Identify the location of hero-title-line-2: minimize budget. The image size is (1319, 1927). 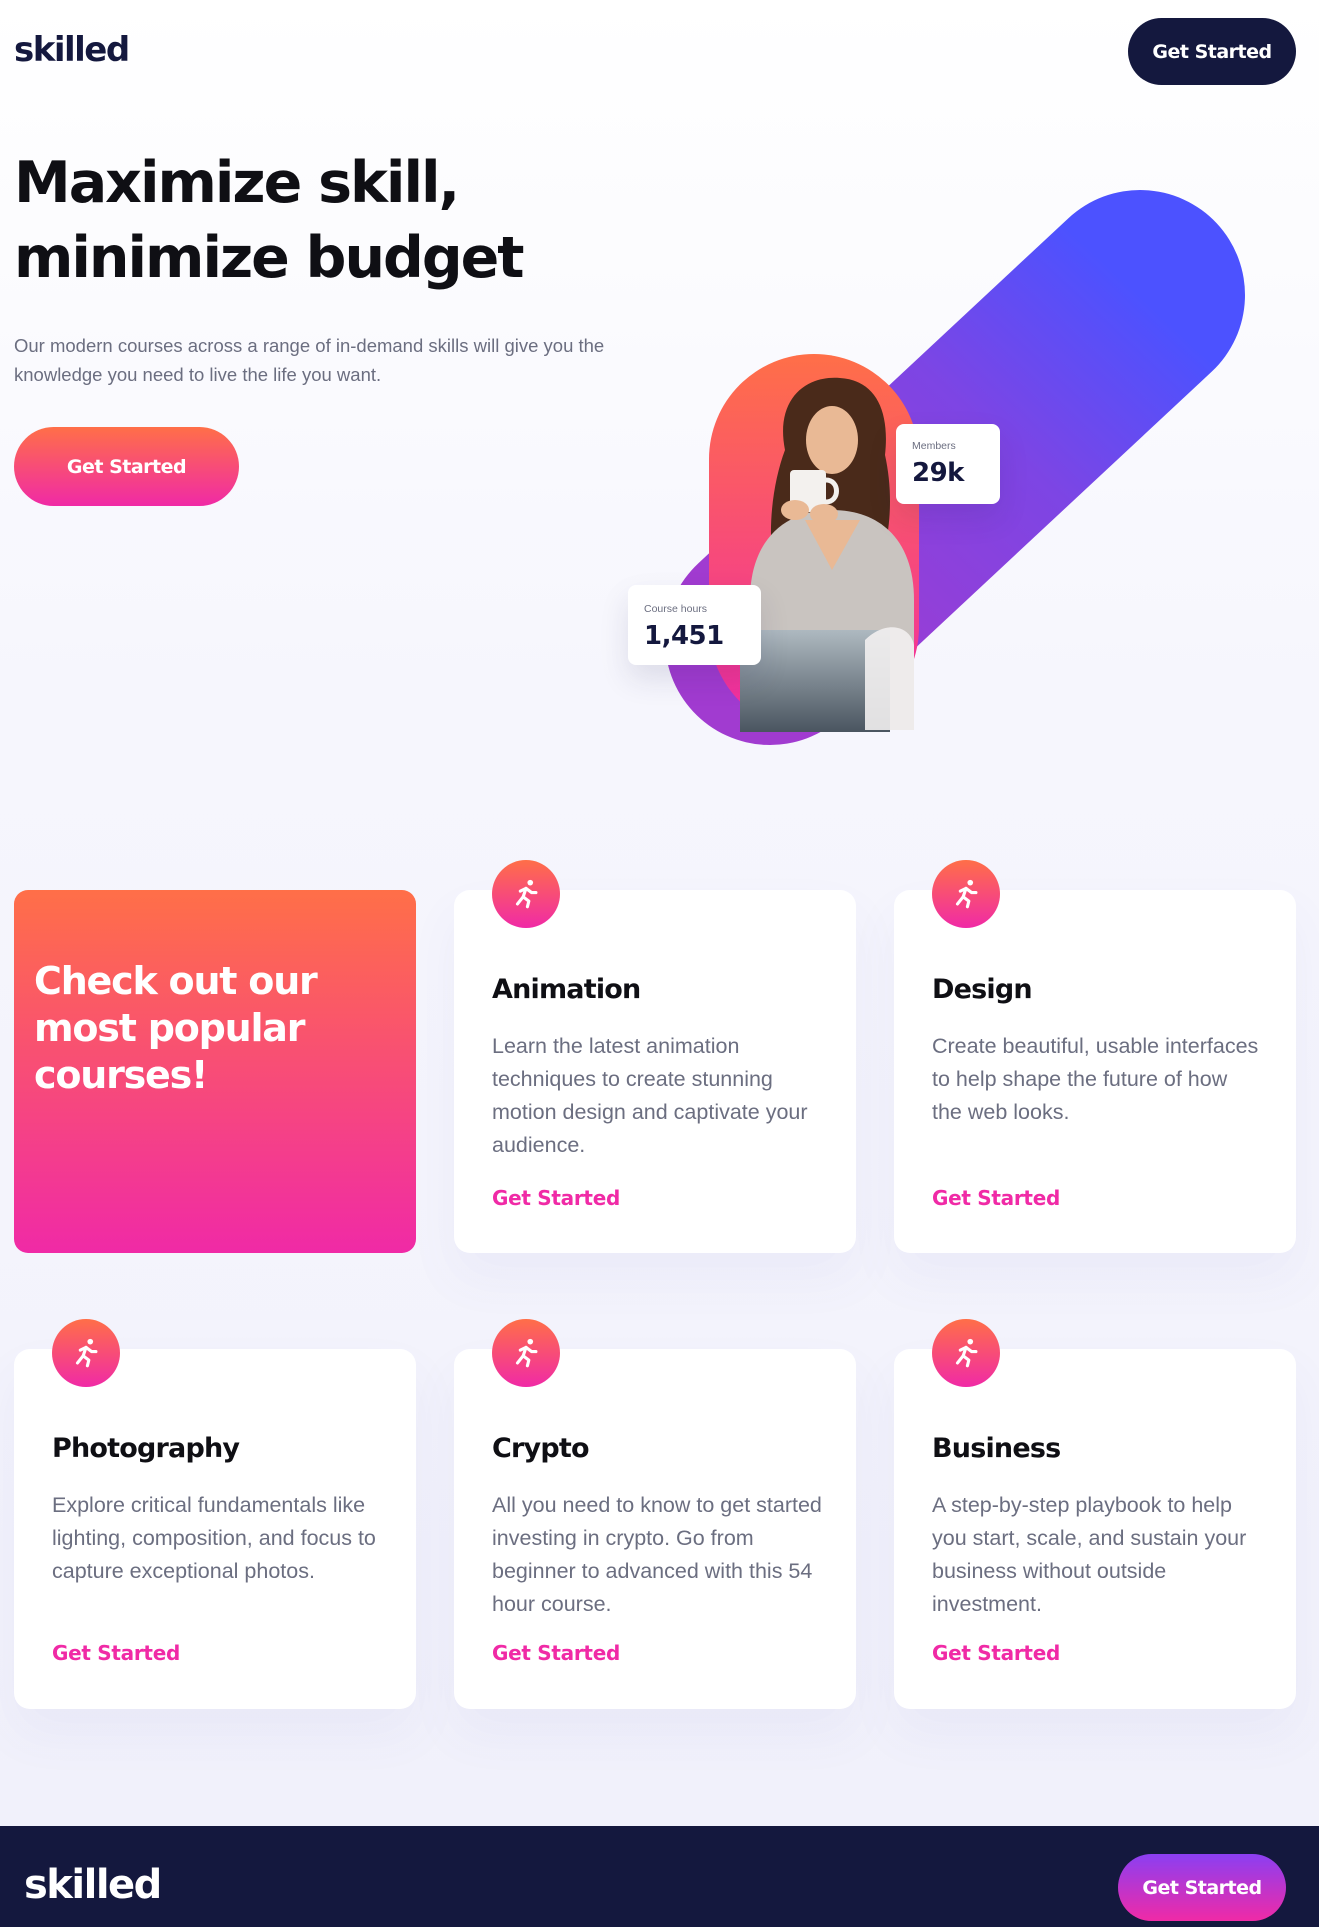
(269, 258).